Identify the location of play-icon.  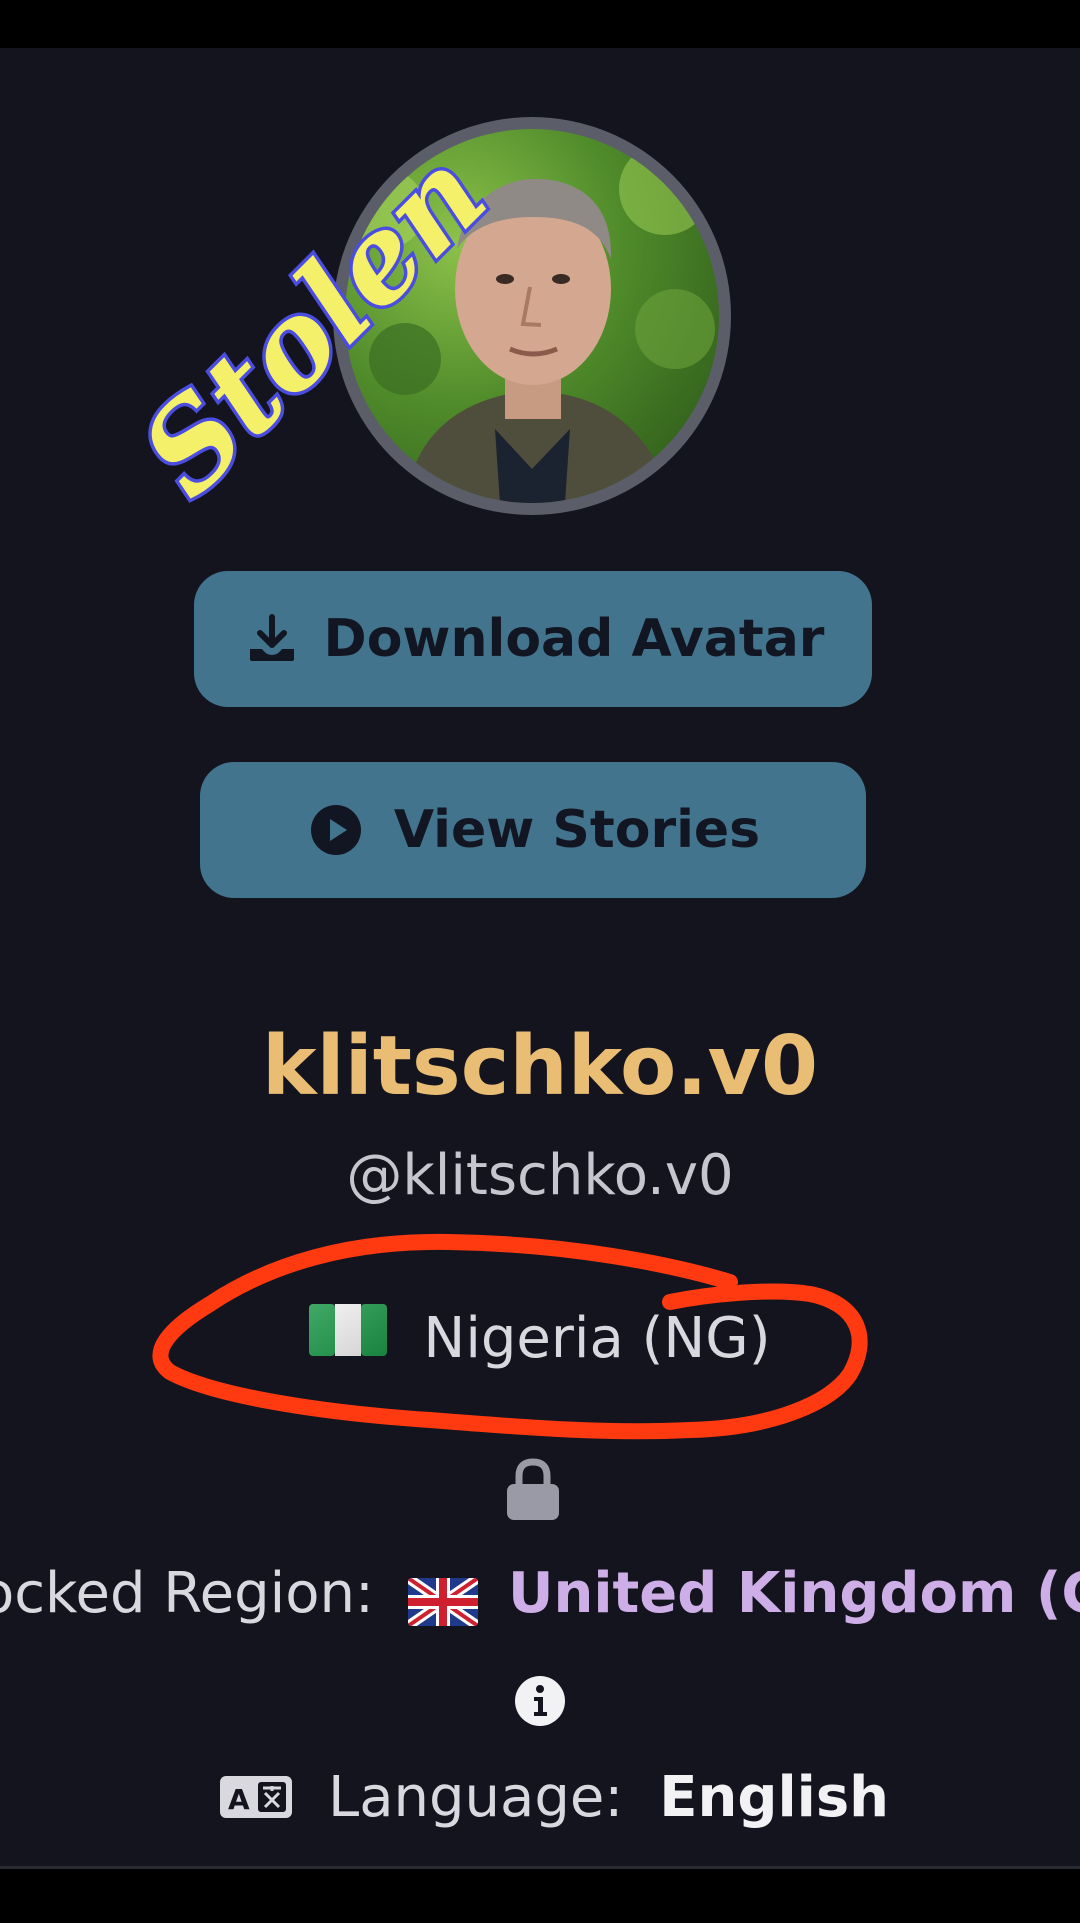
(336, 830).